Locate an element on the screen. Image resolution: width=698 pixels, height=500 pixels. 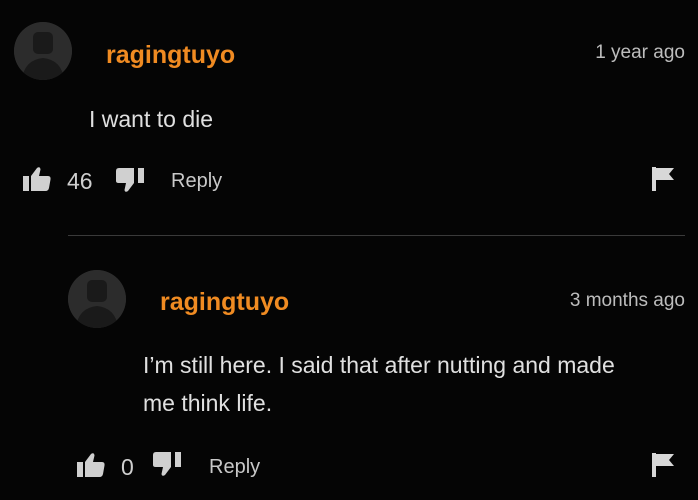
like-count: 46 is located at coordinates (80, 181).